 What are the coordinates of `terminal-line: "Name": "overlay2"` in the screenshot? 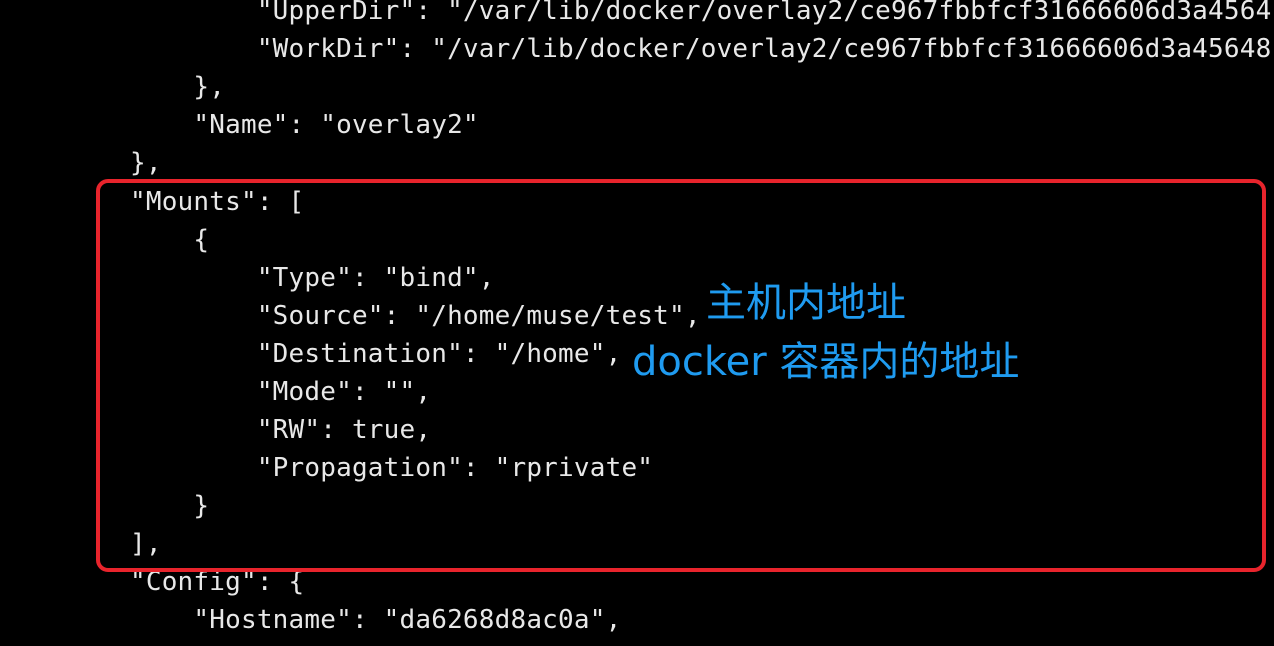 It's located at (304, 125).